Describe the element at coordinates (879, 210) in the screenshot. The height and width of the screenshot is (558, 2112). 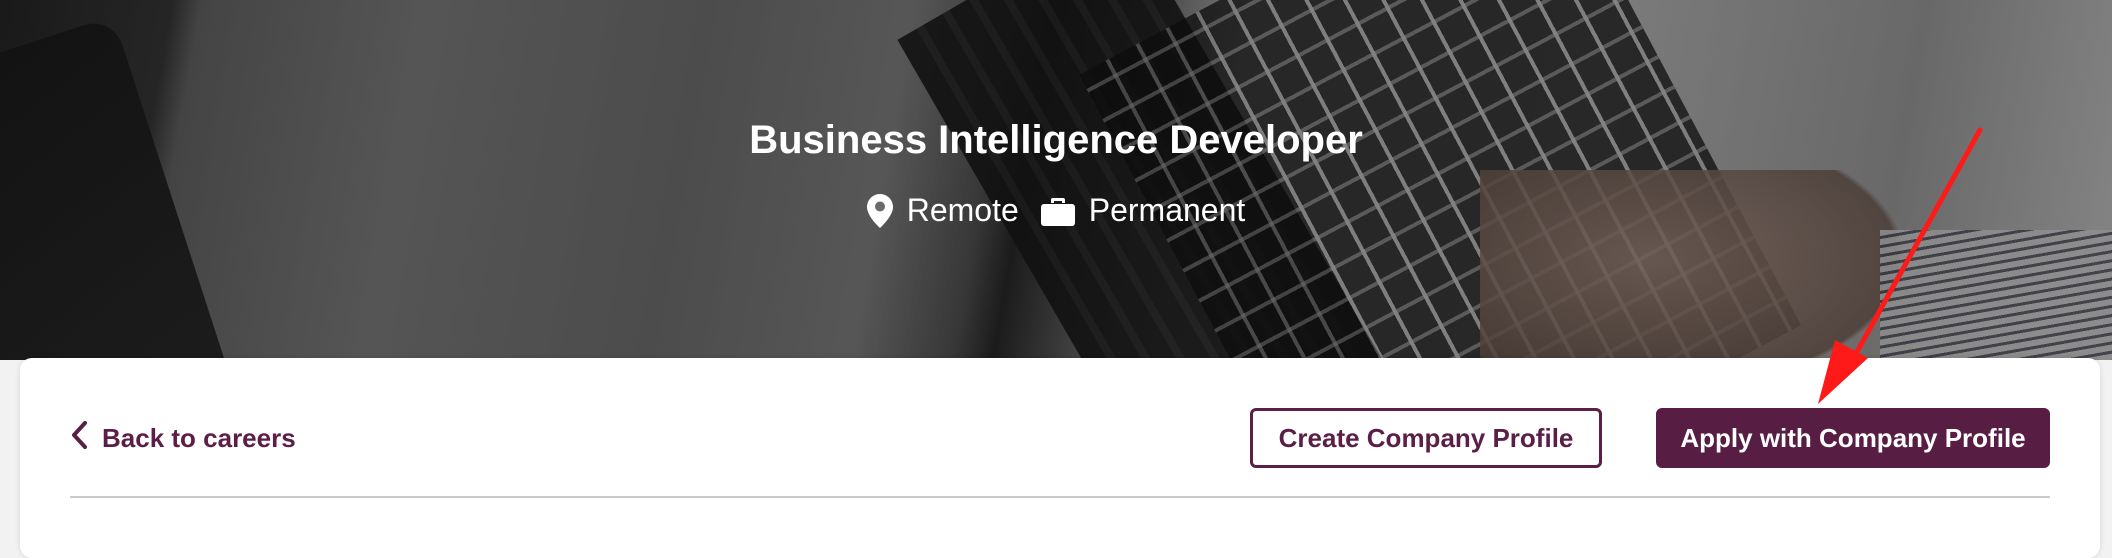
I see `map-pin-icon` at that location.